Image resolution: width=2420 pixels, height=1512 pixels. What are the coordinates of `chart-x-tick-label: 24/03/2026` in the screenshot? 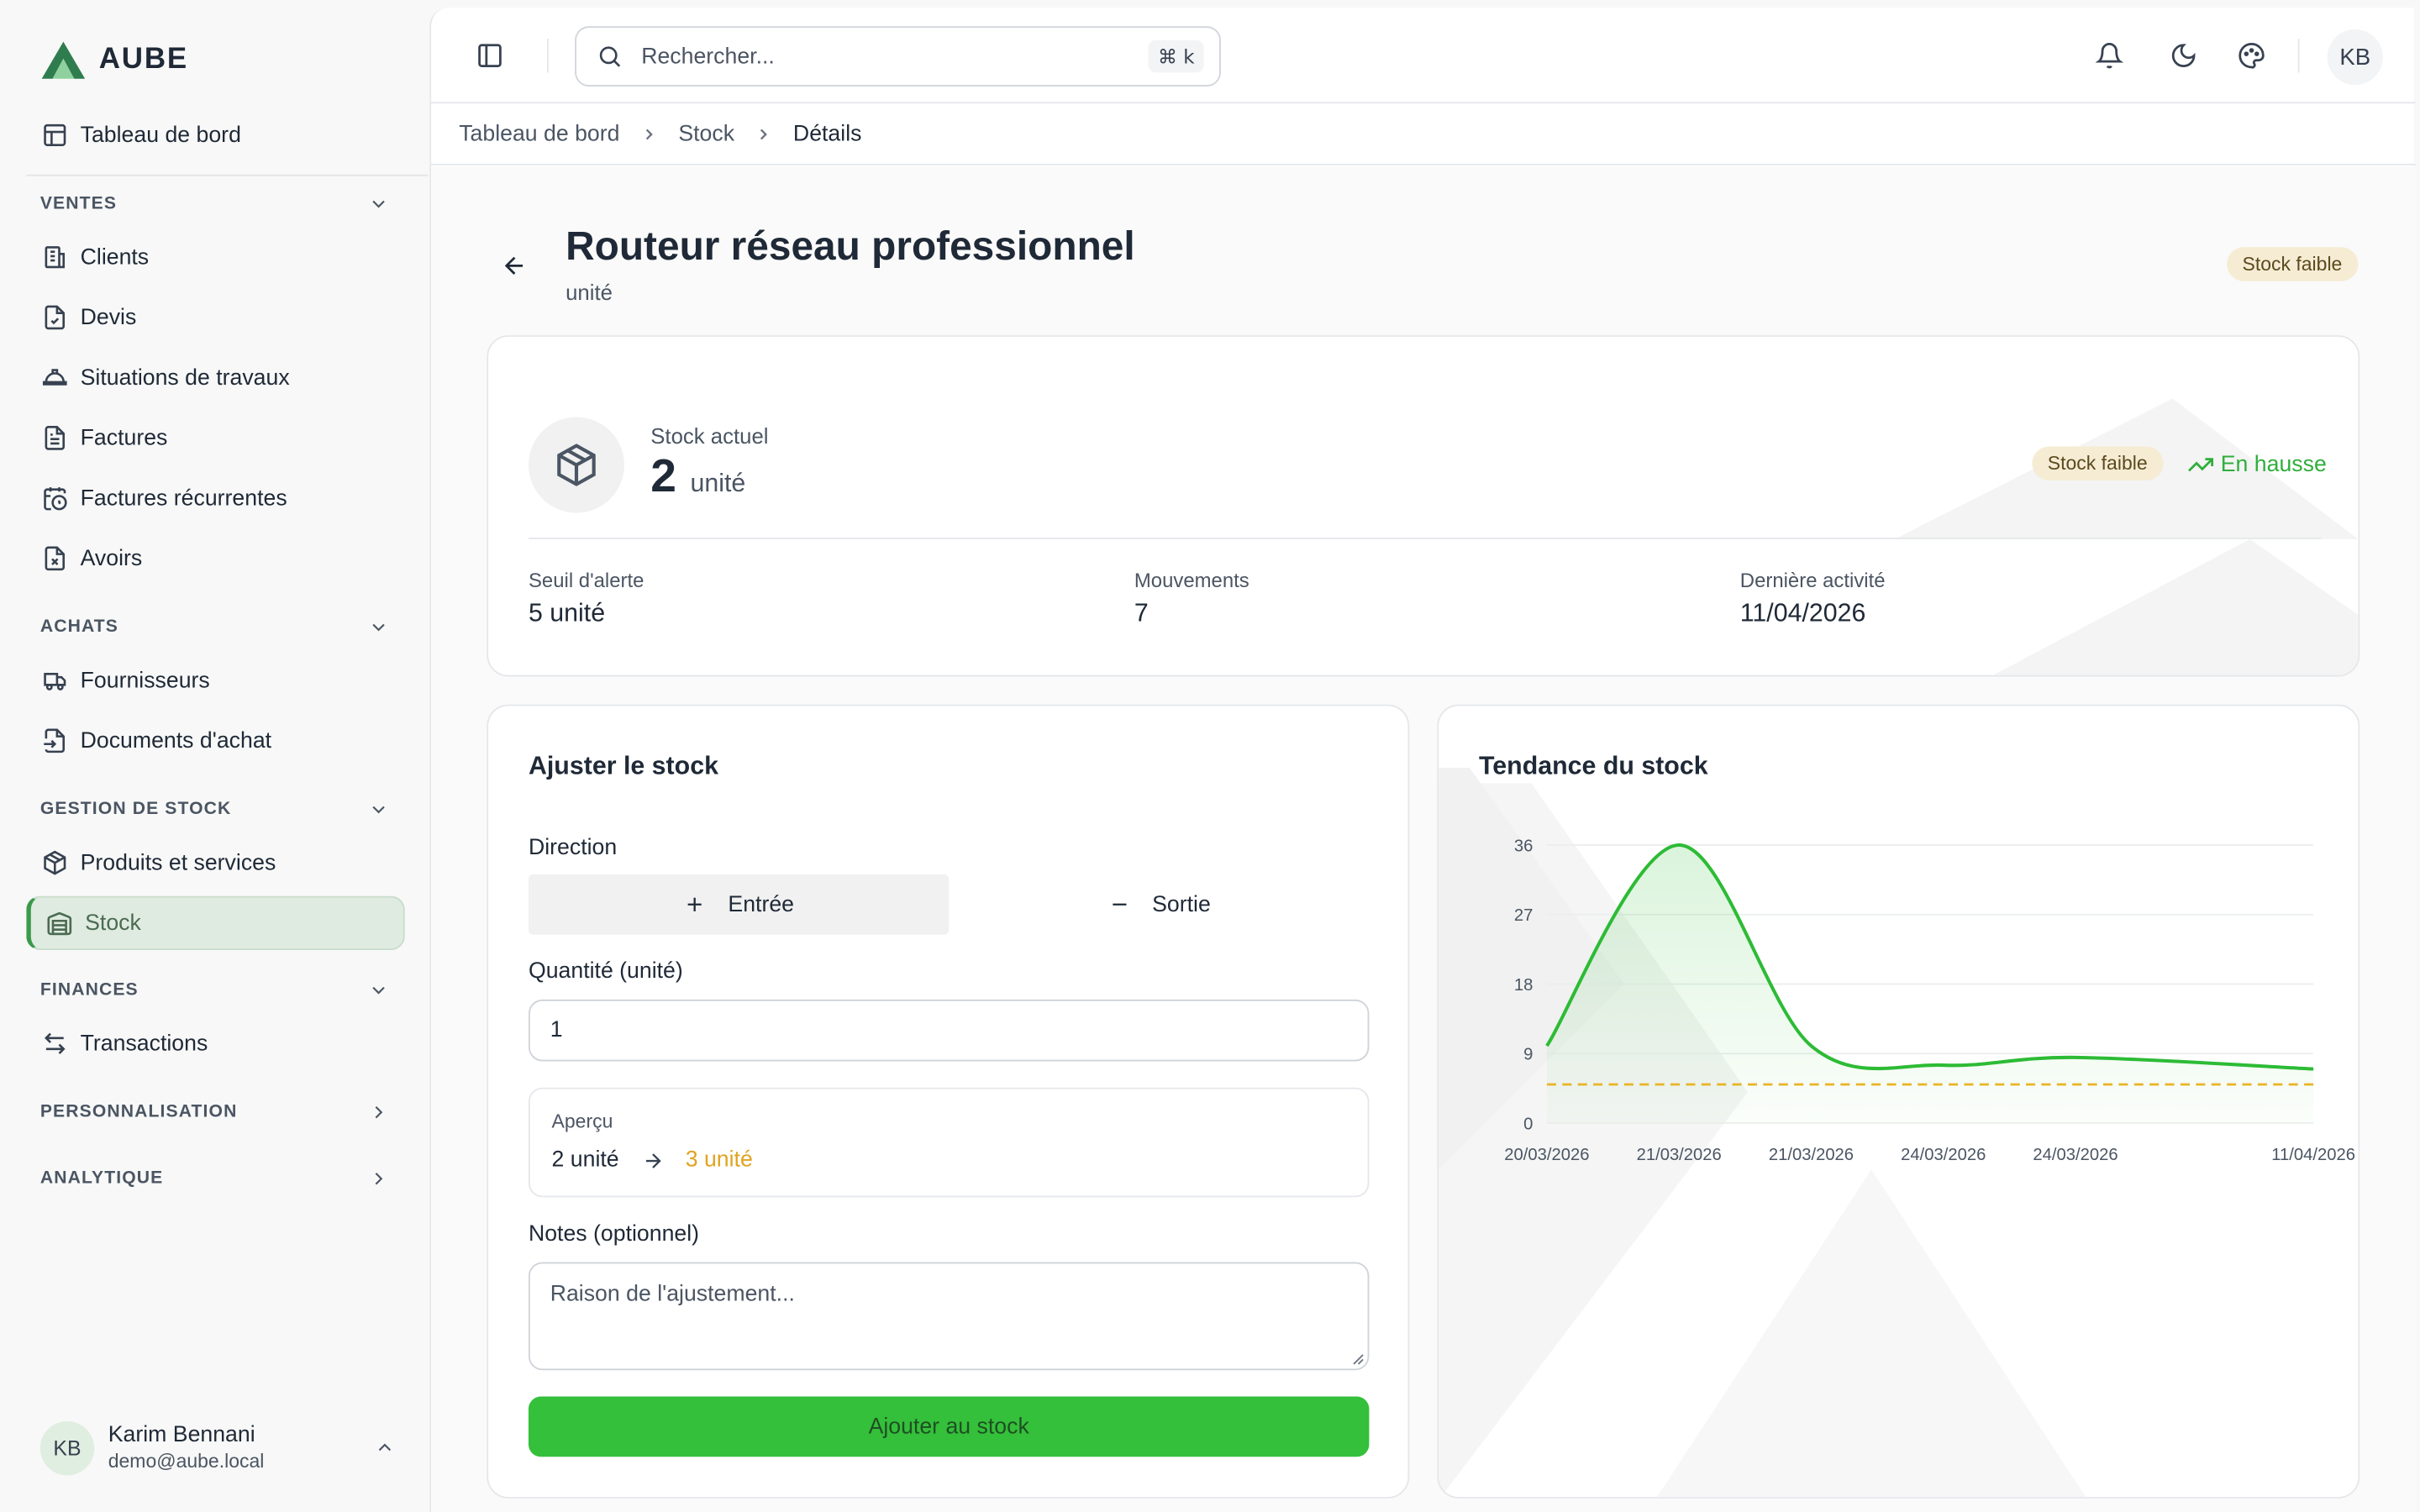 It's located at (1943, 1155).